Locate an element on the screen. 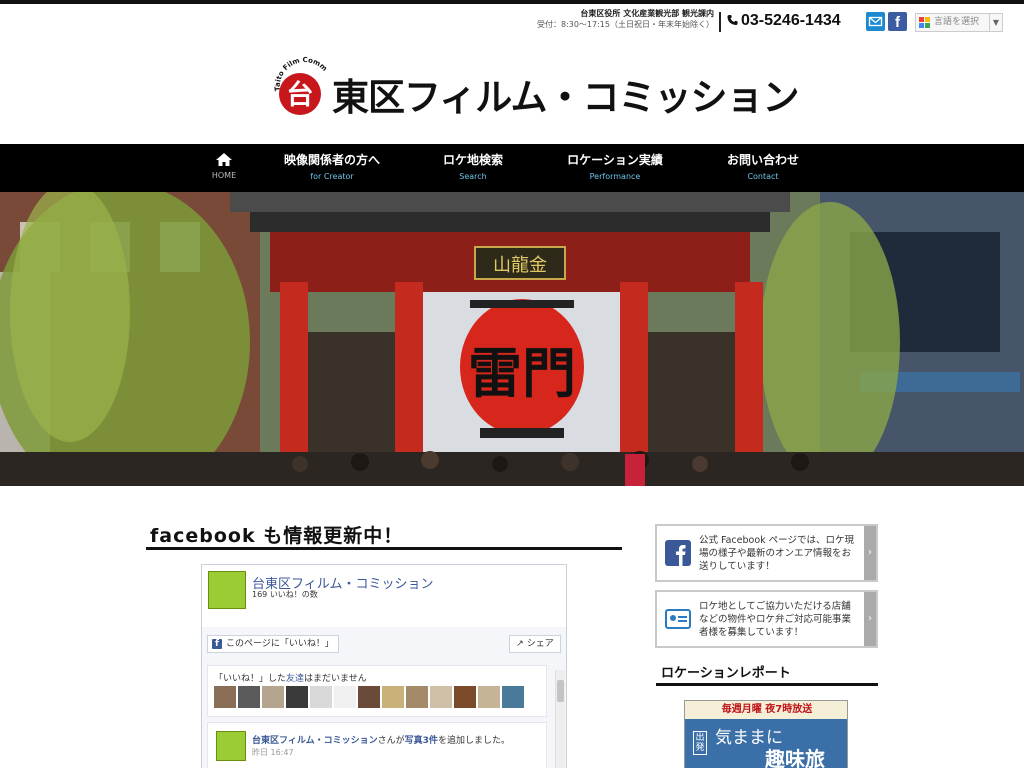 This screenshot has width=1024, height=768. post-link: 写真3件 is located at coordinates (421, 741).